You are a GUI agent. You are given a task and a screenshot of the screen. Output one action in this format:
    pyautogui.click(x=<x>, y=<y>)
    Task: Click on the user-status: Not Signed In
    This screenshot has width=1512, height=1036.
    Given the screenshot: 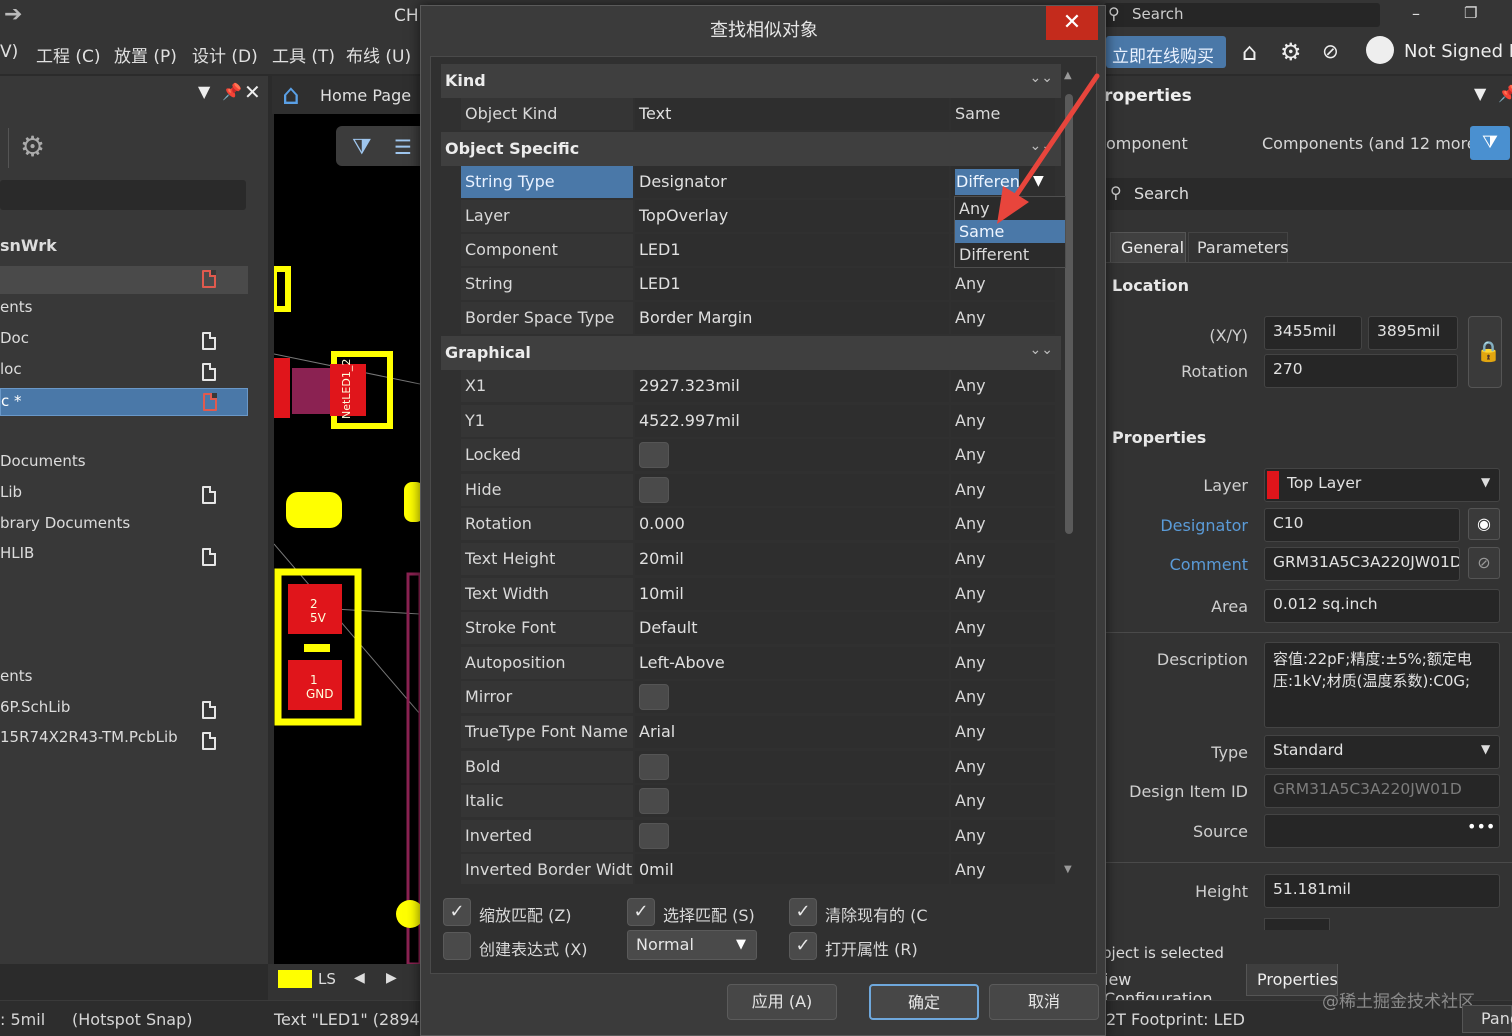 What is the action you would take?
    pyautogui.click(x=1458, y=51)
    